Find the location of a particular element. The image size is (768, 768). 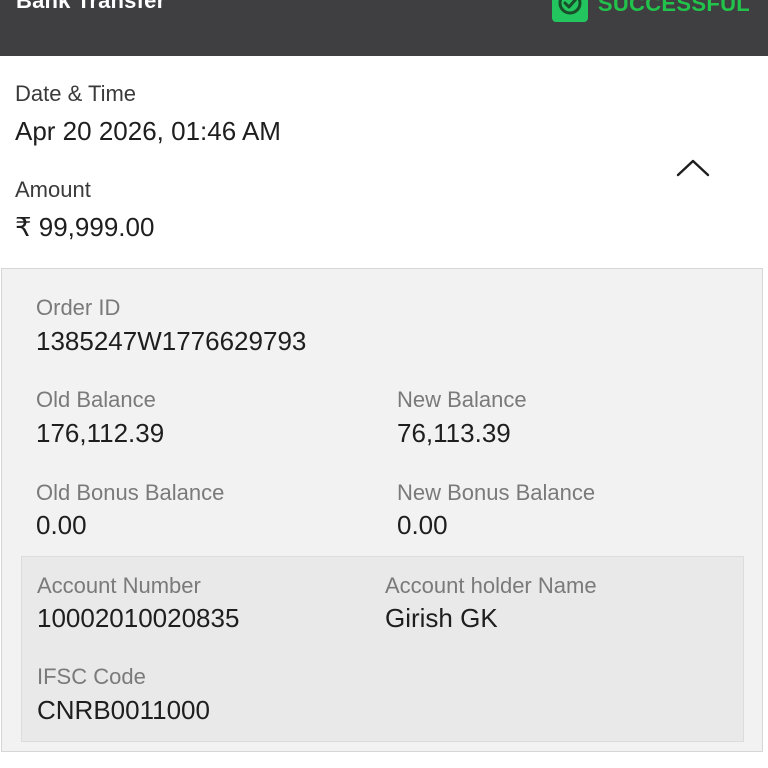

order-id-label: Order ID is located at coordinates (78, 307).